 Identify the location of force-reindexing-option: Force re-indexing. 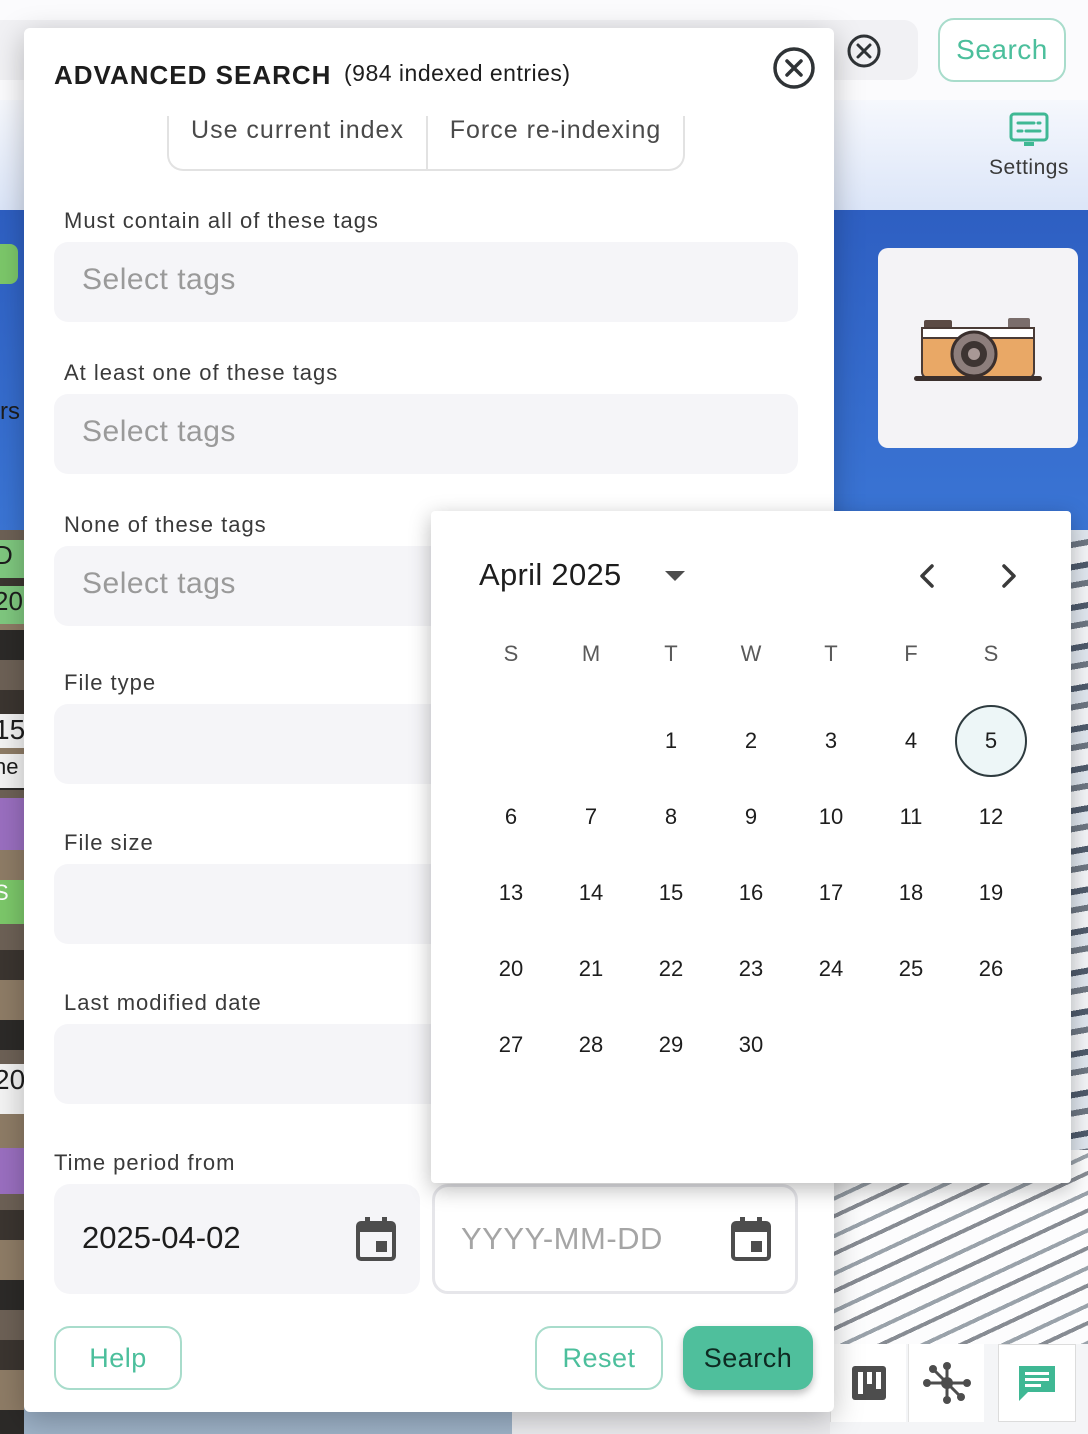
(555, 142).